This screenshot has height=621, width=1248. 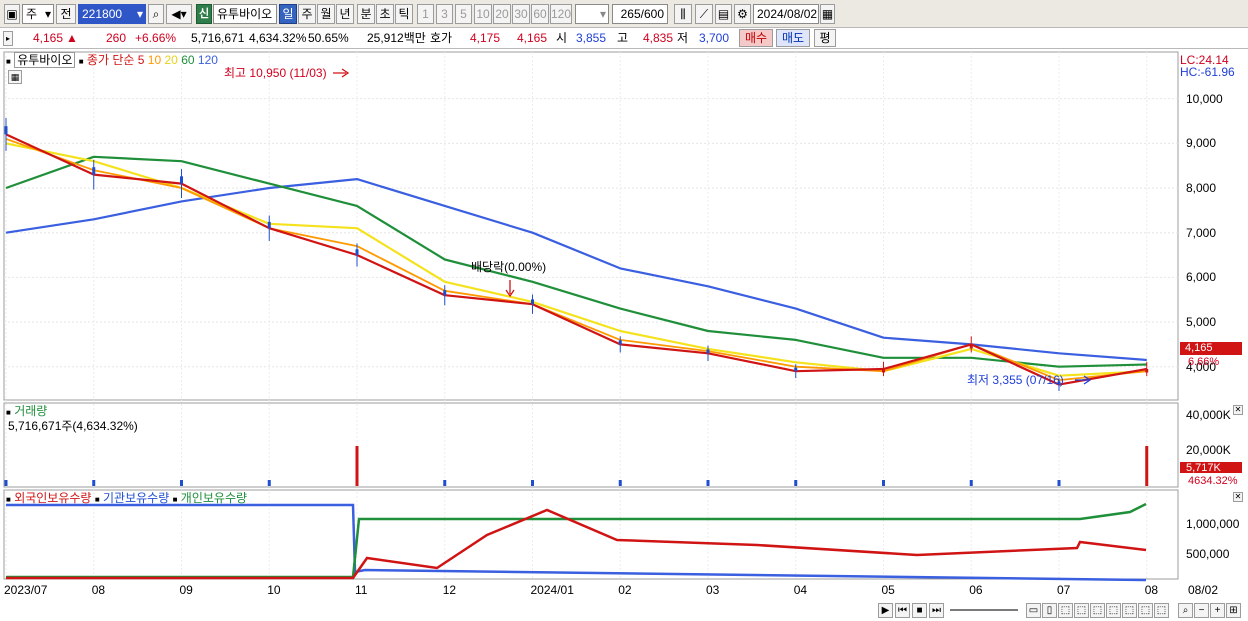 What do you see at coordinates (1203, 590) in the screenshot?
I see `x-axis-label: 08/02` at bounding box center [1203, 590].